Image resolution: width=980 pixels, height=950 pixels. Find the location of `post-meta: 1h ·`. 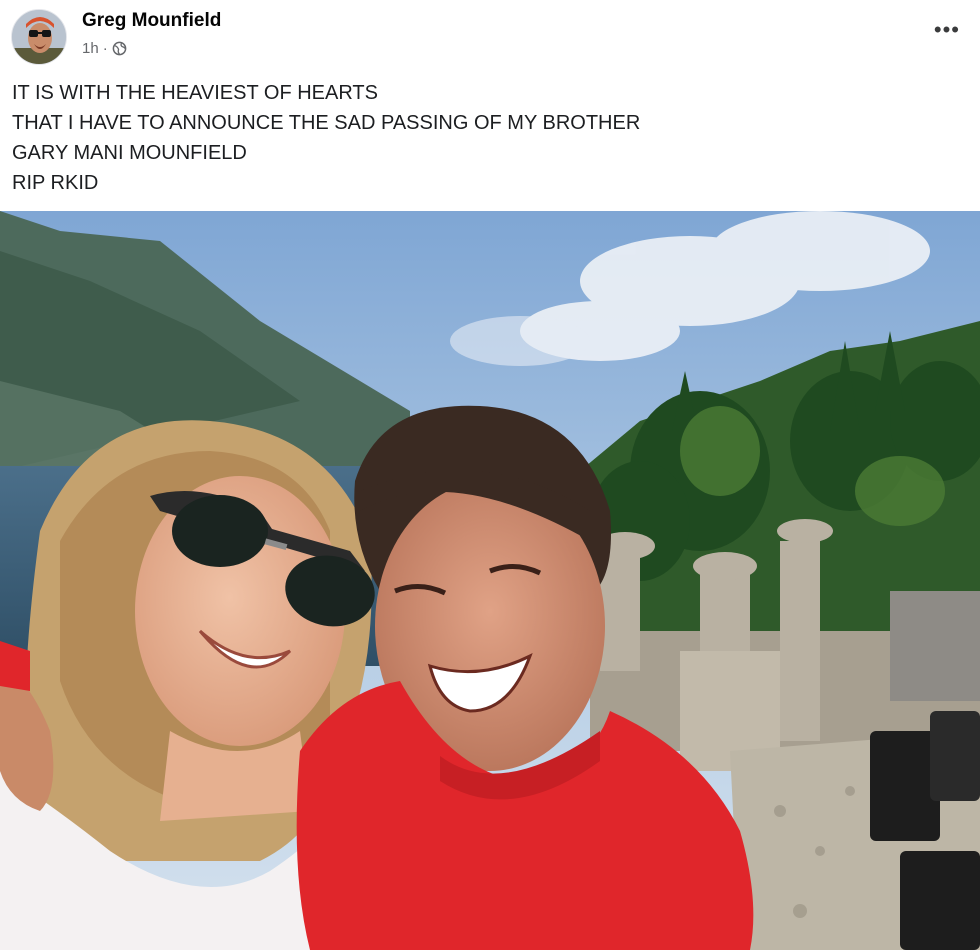

post-meta: 1h · is located at coordinates (104, 48).